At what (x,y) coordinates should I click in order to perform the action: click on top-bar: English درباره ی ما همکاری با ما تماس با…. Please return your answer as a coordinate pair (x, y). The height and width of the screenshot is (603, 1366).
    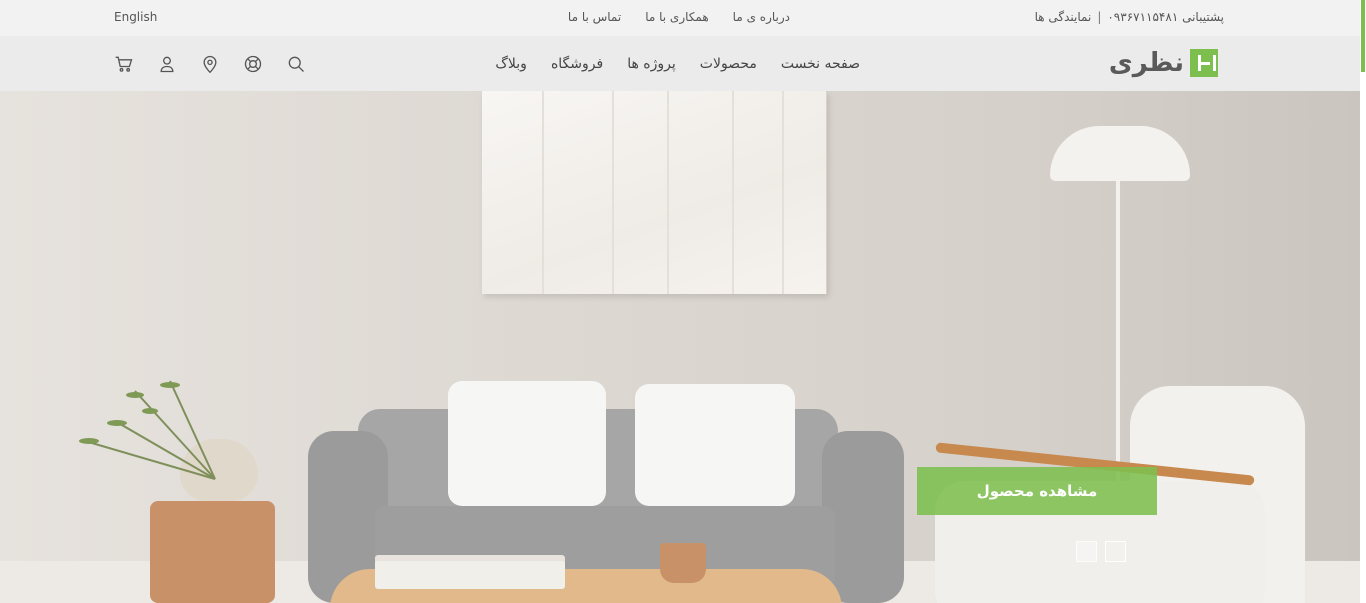
    Looking at the image, I should click on (683, 18).